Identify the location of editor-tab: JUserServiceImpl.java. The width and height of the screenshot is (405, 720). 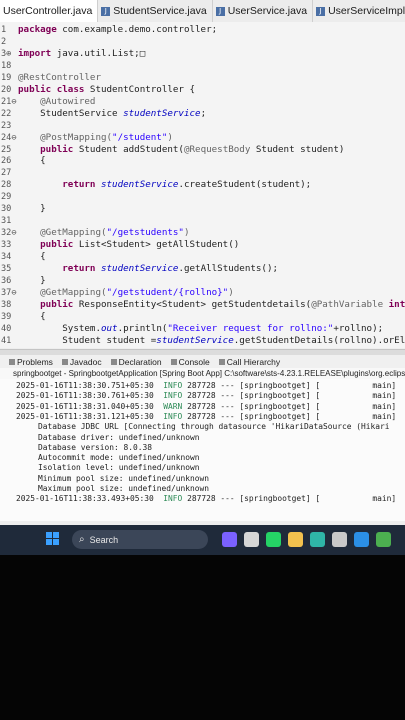
(359, 11).